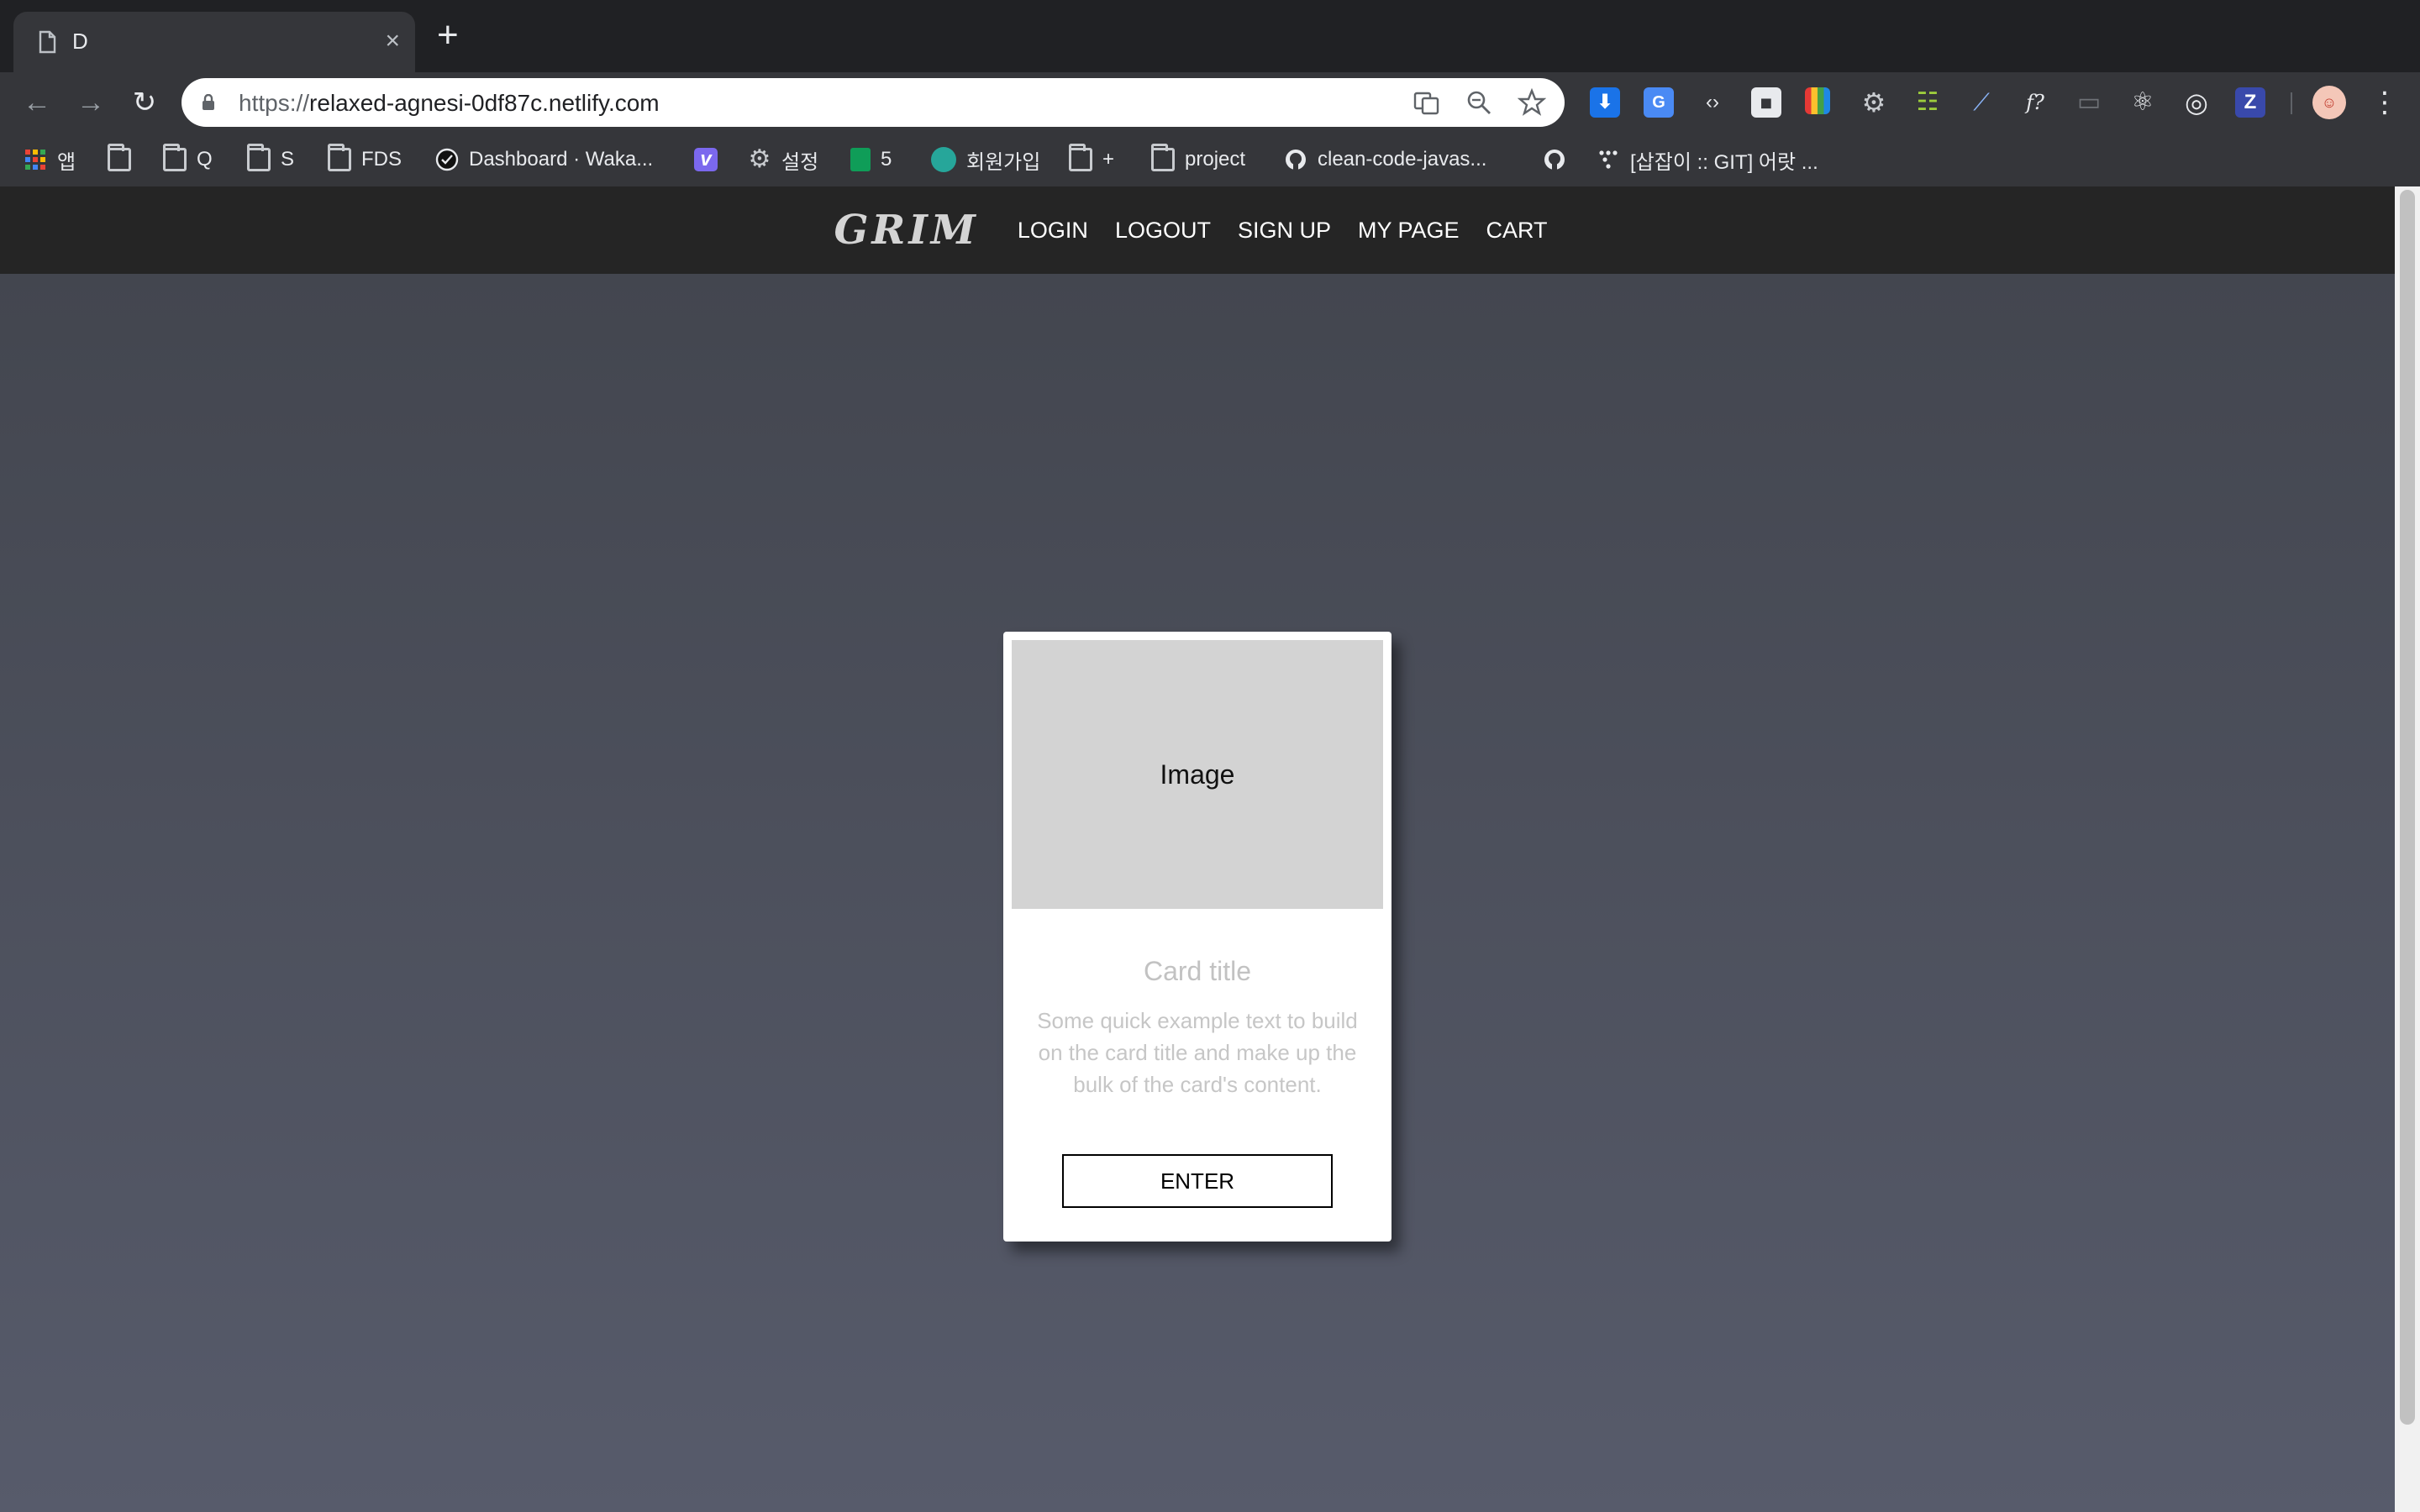 The height and width of the screenshot is (1512, 2420). Describe the element at coordinates (1285, 231) in the screenshot. I see `nav-sign-up: SIGN UP` at that location.